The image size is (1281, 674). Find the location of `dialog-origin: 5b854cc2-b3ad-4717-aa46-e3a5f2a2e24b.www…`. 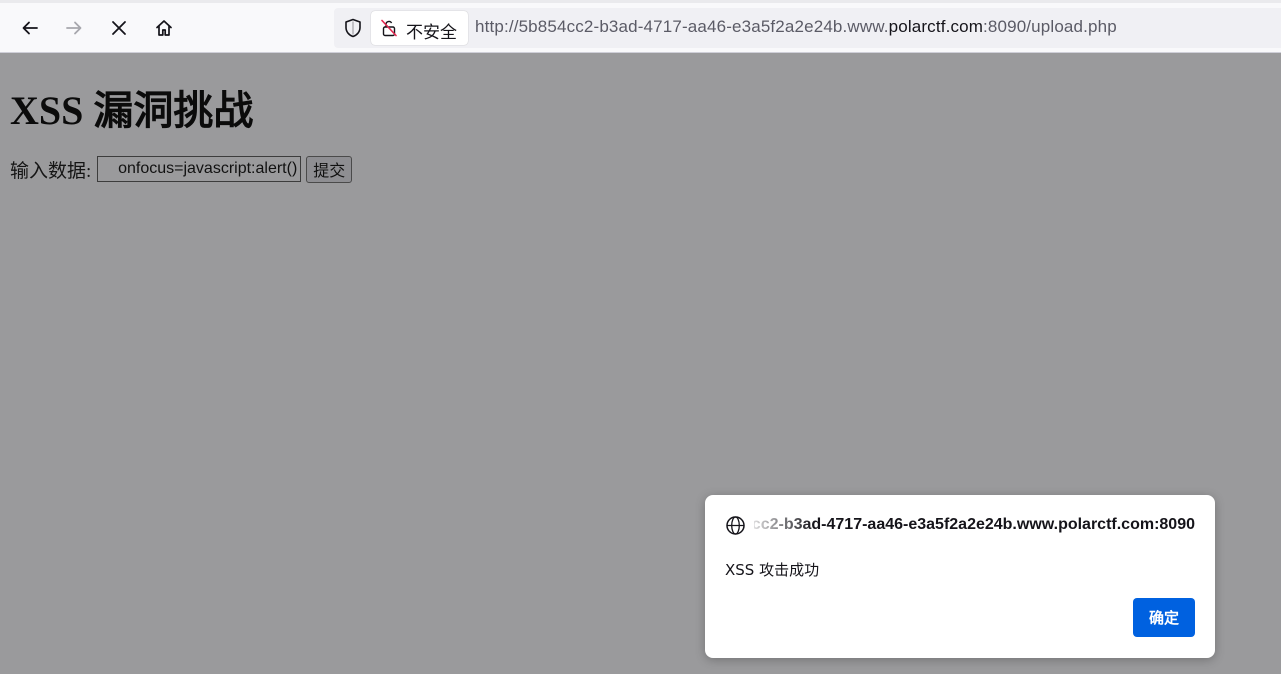

dialog-origin: 5b854cc2-b3ad-4717-aa46-e3a5f2a2e24b.www… is located at coordinates (974, 525).